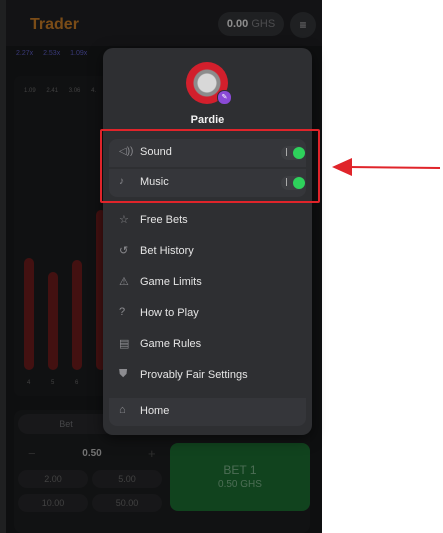 This screenshot has height=533, width=443. What do you see at coordinates (224, 97) in the screenshot?
I see `edit-avatar-icon: ✎` at bounding box center [224, 97].